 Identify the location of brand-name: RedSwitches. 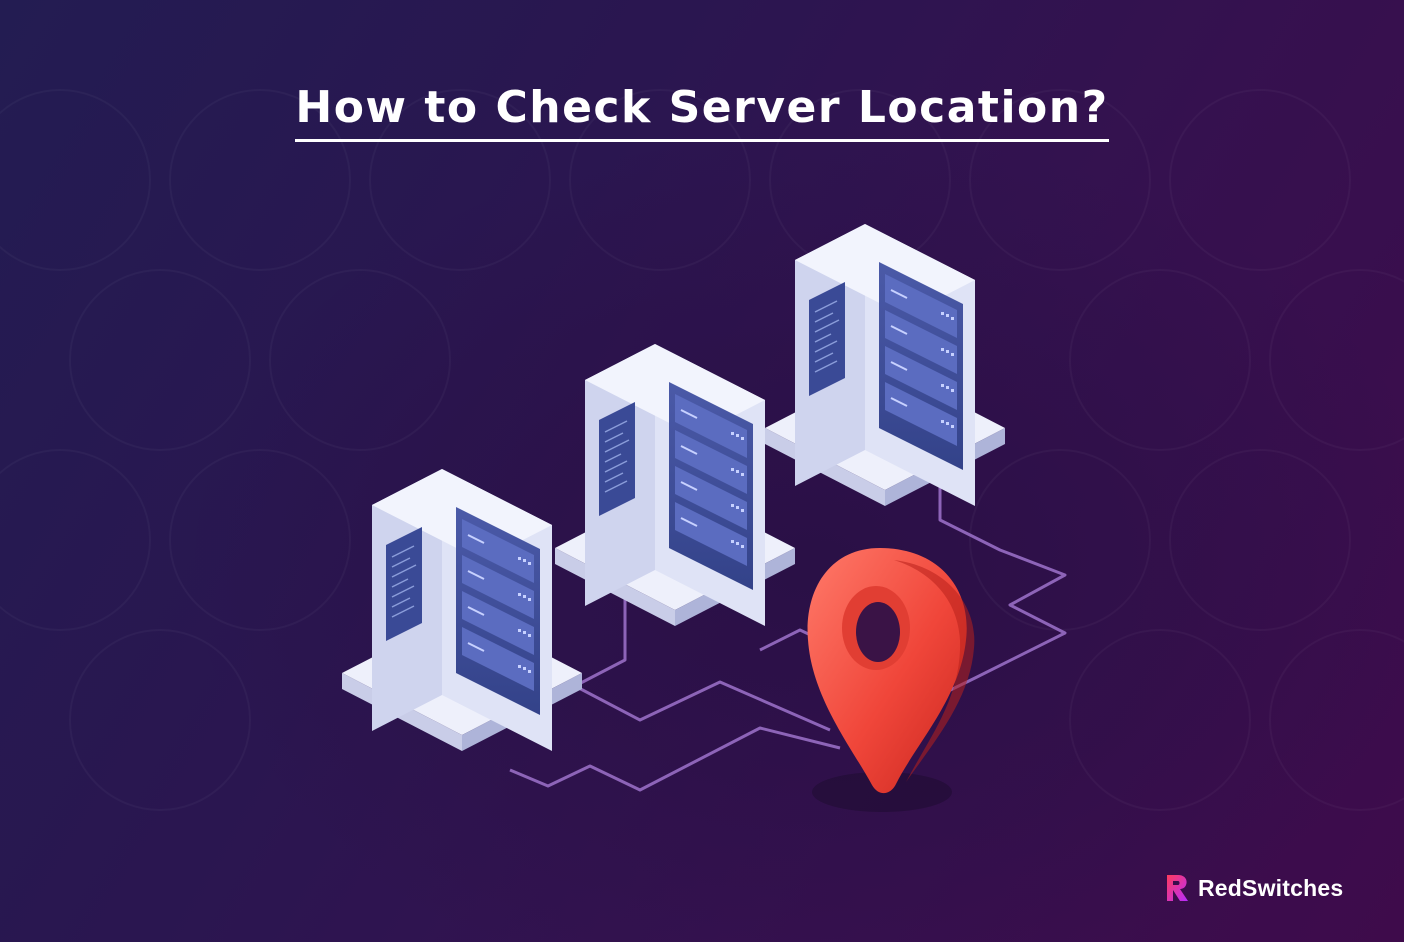
(1271, 887).